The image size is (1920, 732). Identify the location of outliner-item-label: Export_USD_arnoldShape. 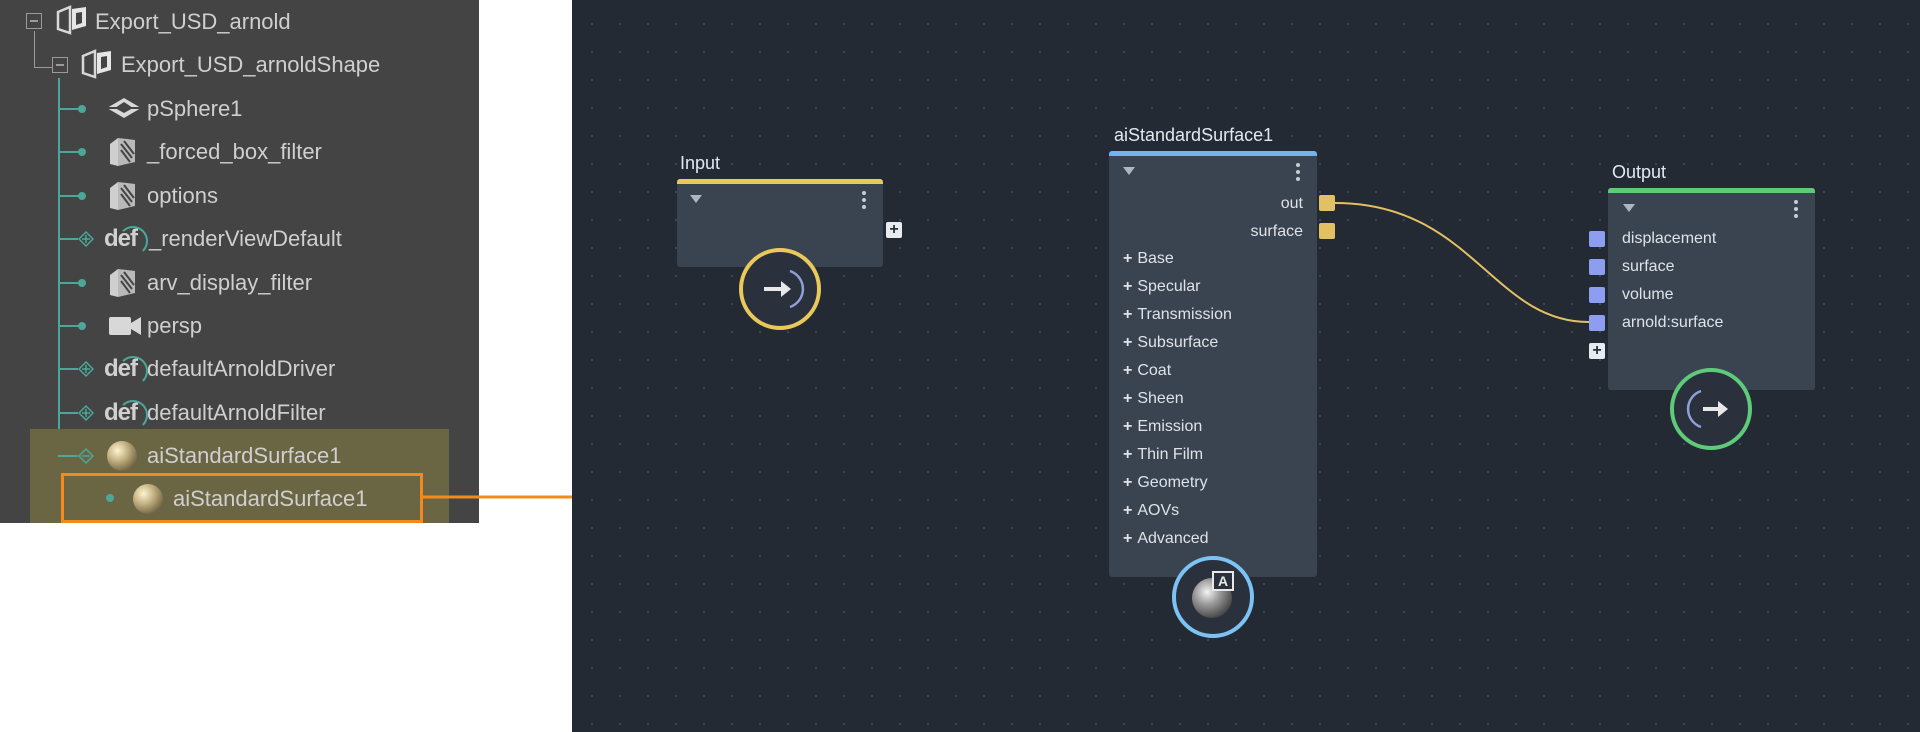
(251, 64).